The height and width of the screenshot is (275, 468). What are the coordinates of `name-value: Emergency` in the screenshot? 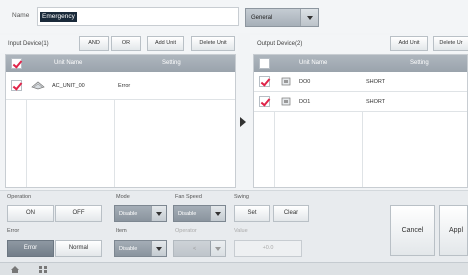 It's located at (58, 17).